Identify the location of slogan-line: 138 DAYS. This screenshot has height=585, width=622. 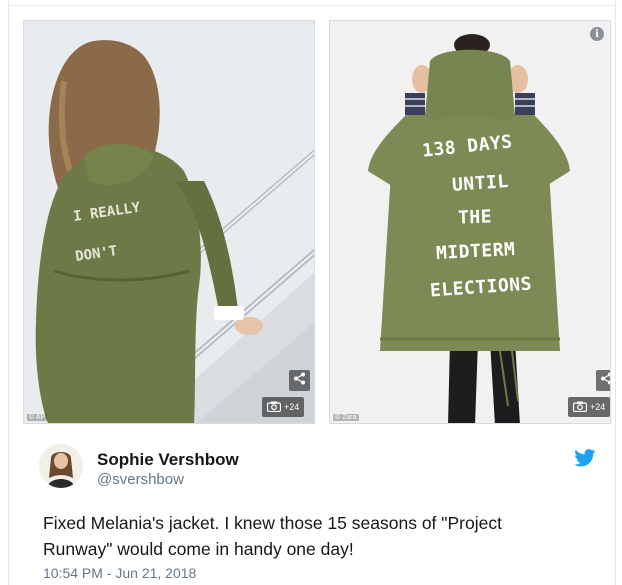
(467, 146).